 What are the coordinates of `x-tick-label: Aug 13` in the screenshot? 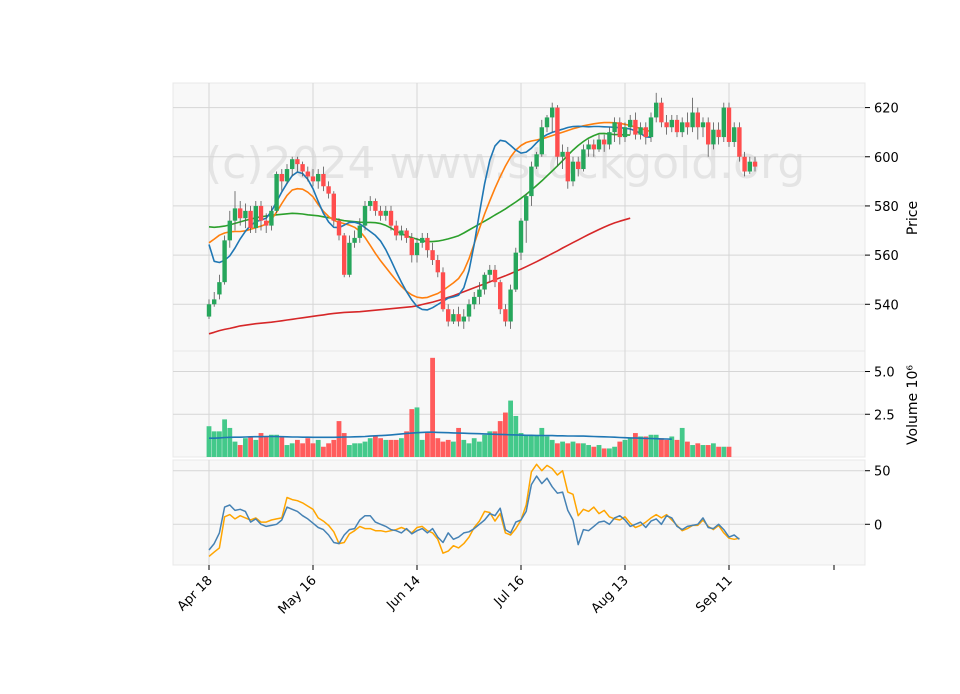 It's located at (610, 594).